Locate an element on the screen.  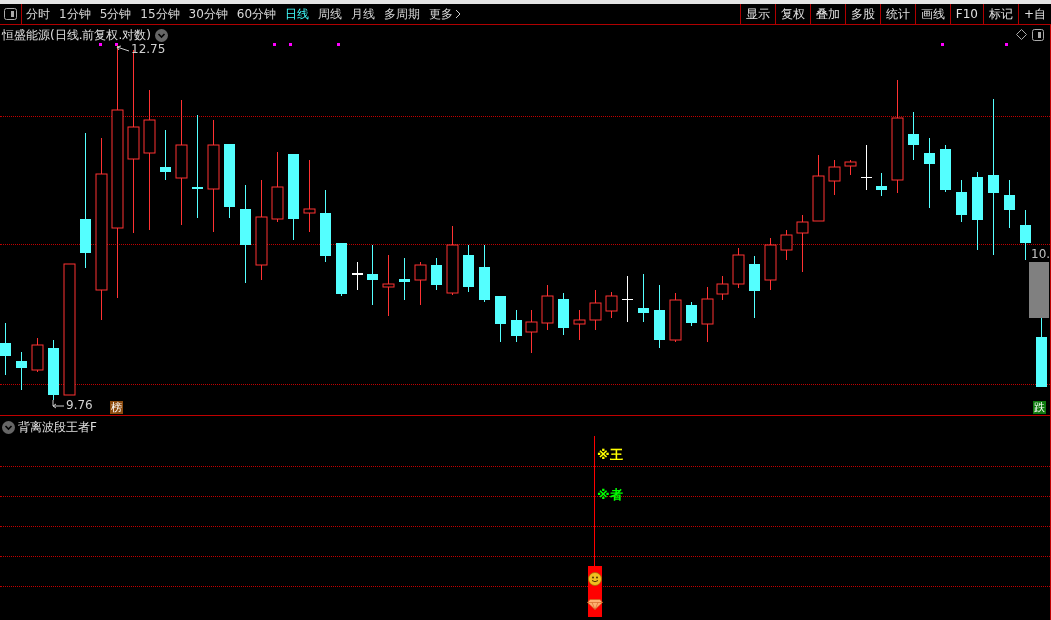
signal-badge: 榜 is located at coordinates (116, 407).